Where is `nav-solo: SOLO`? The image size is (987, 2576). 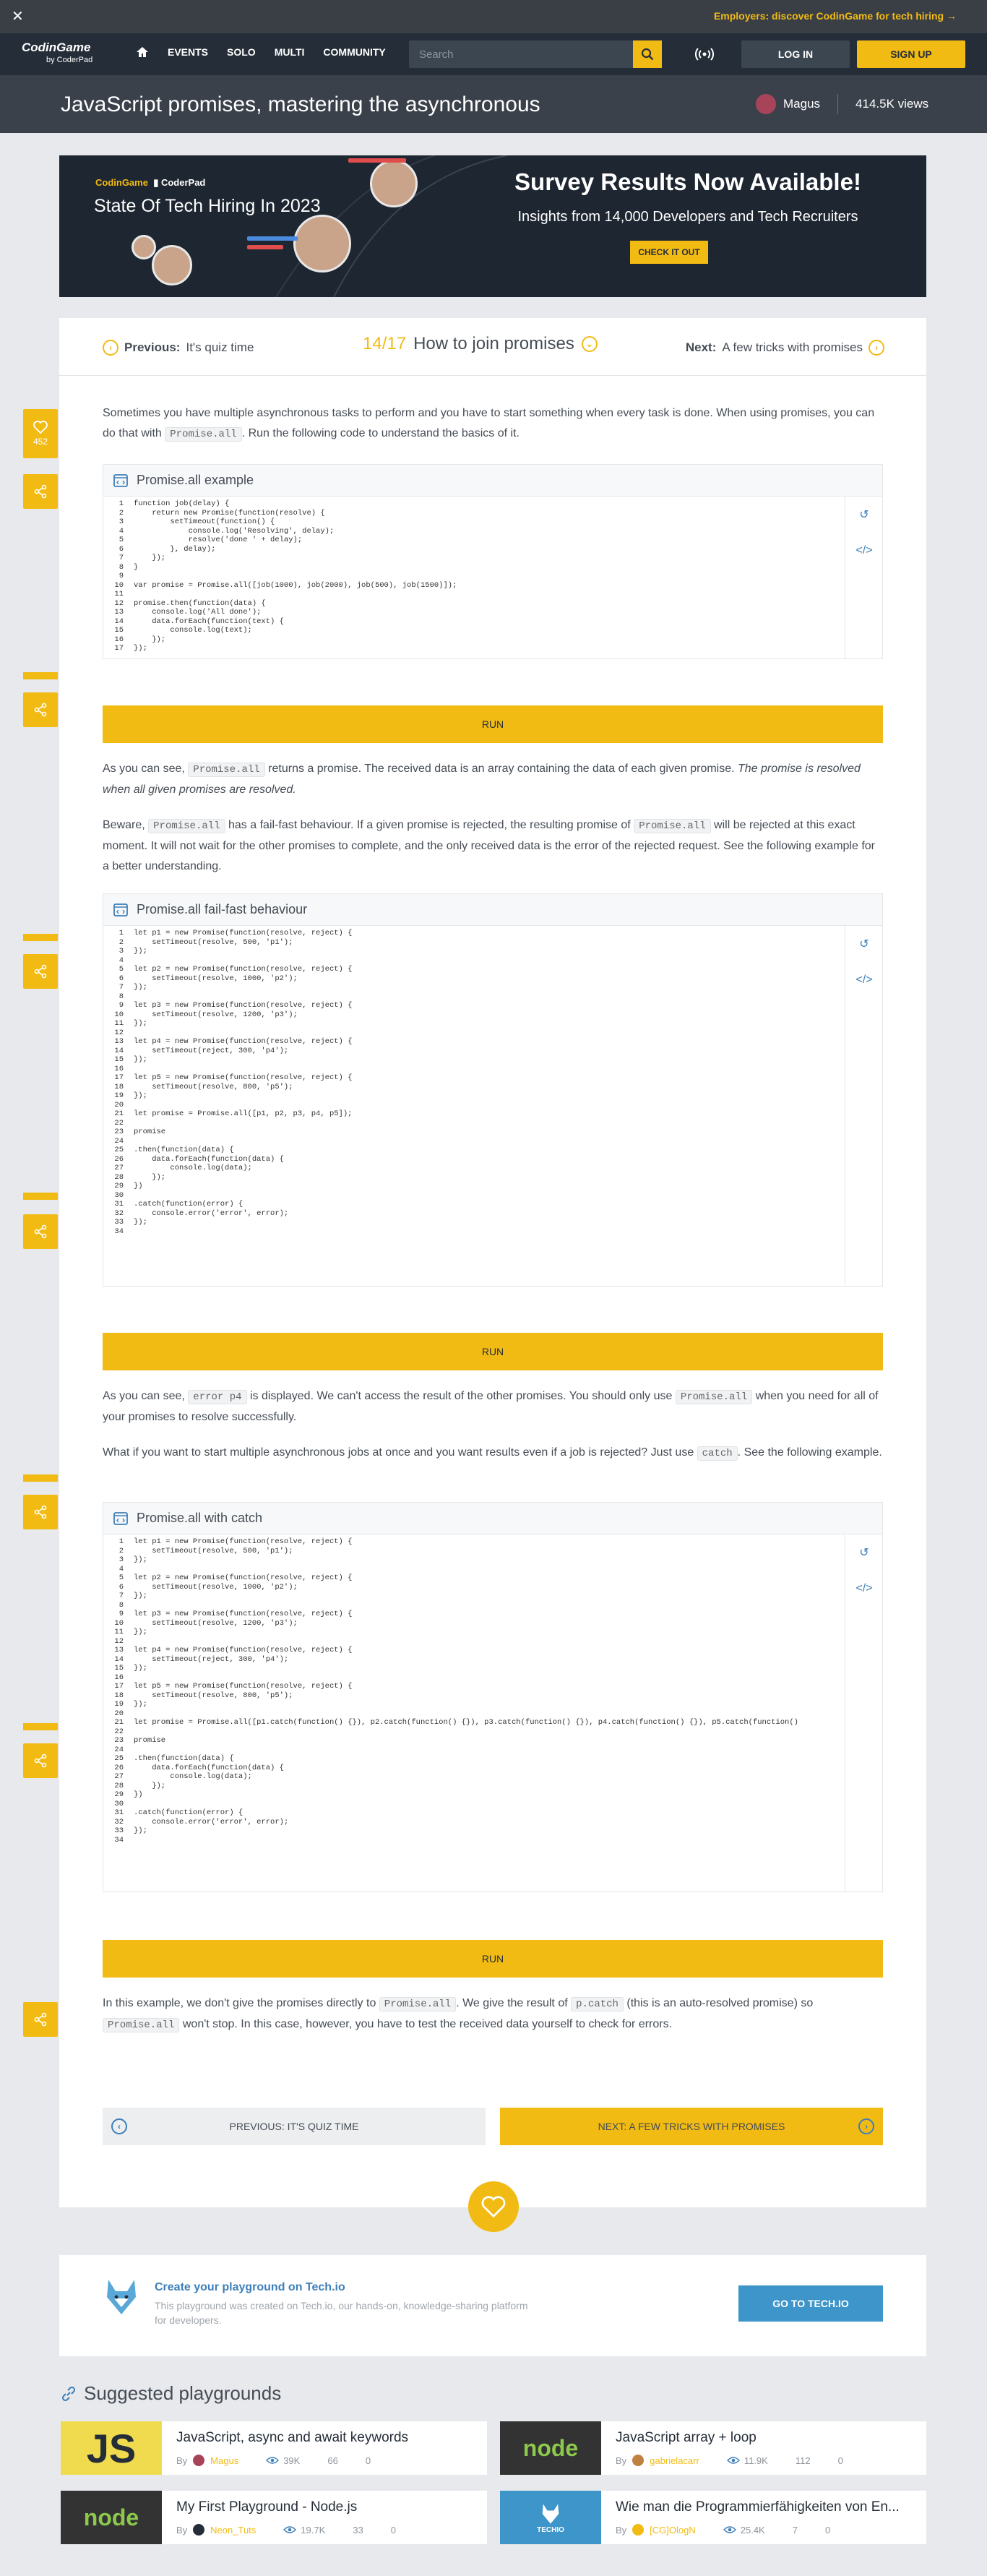
nav-solo: SOLO is located at coordinates (241, 52).